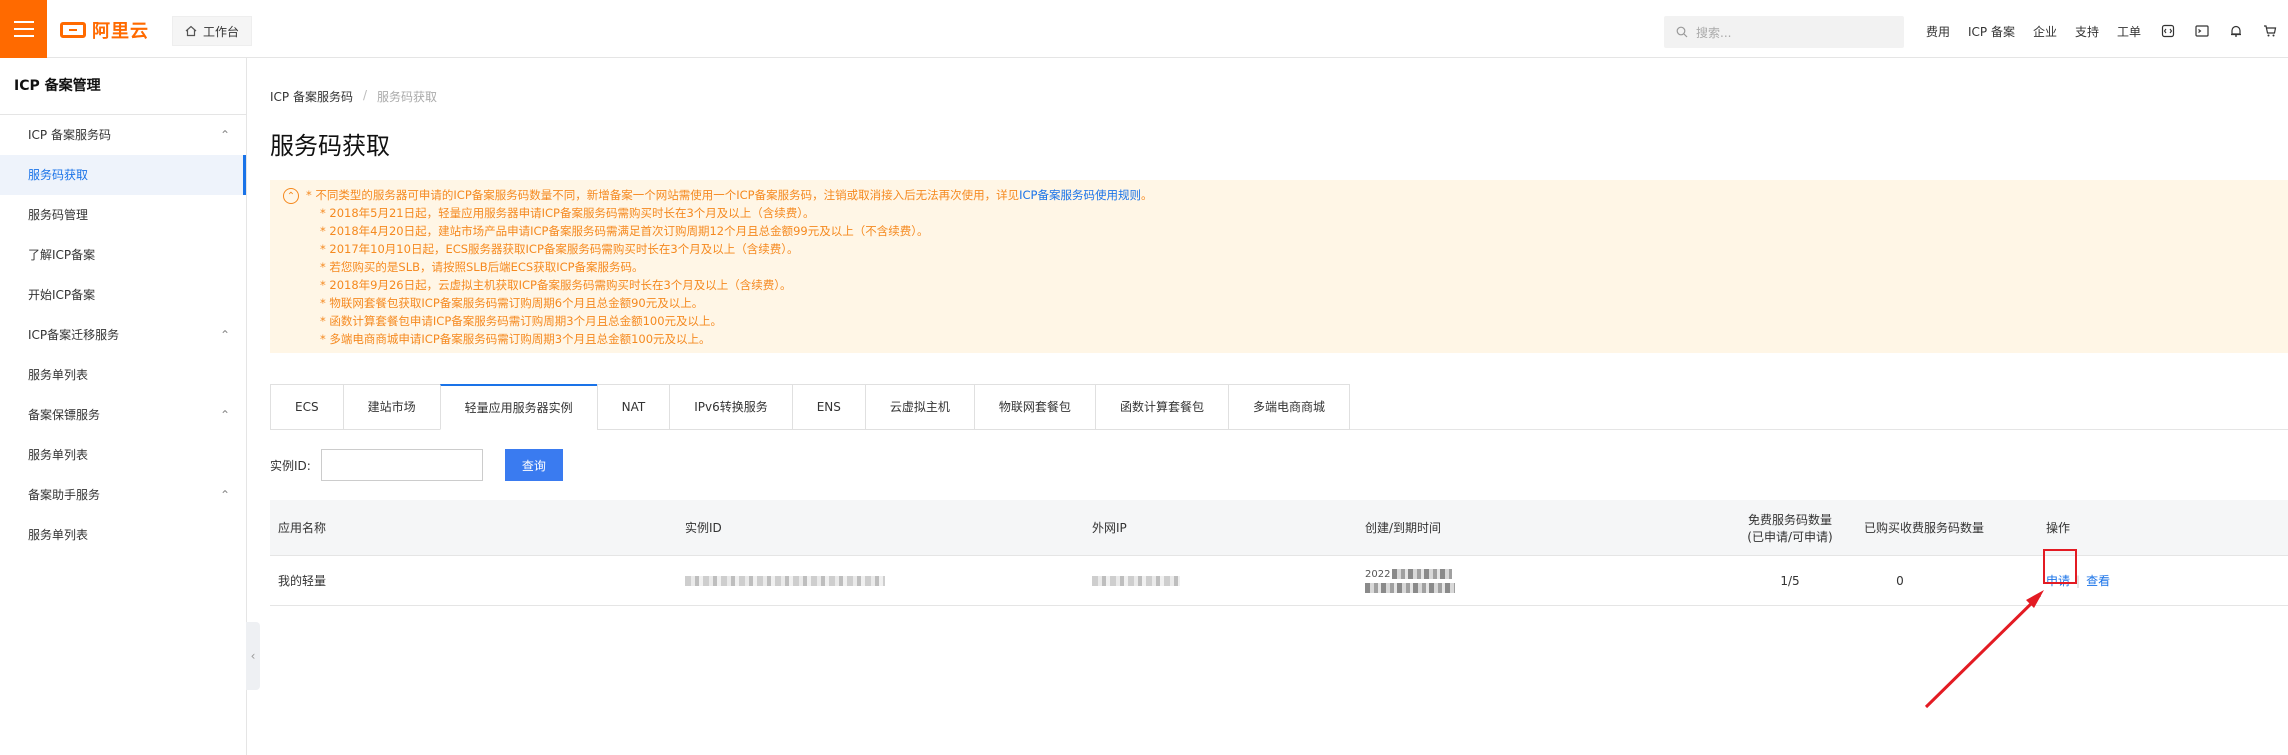 The height and width of the screenshot is (755, 2288). I want to click on sidebar-group-bodyguard: 备案保镖服务 ⌃, so click(123, 415).